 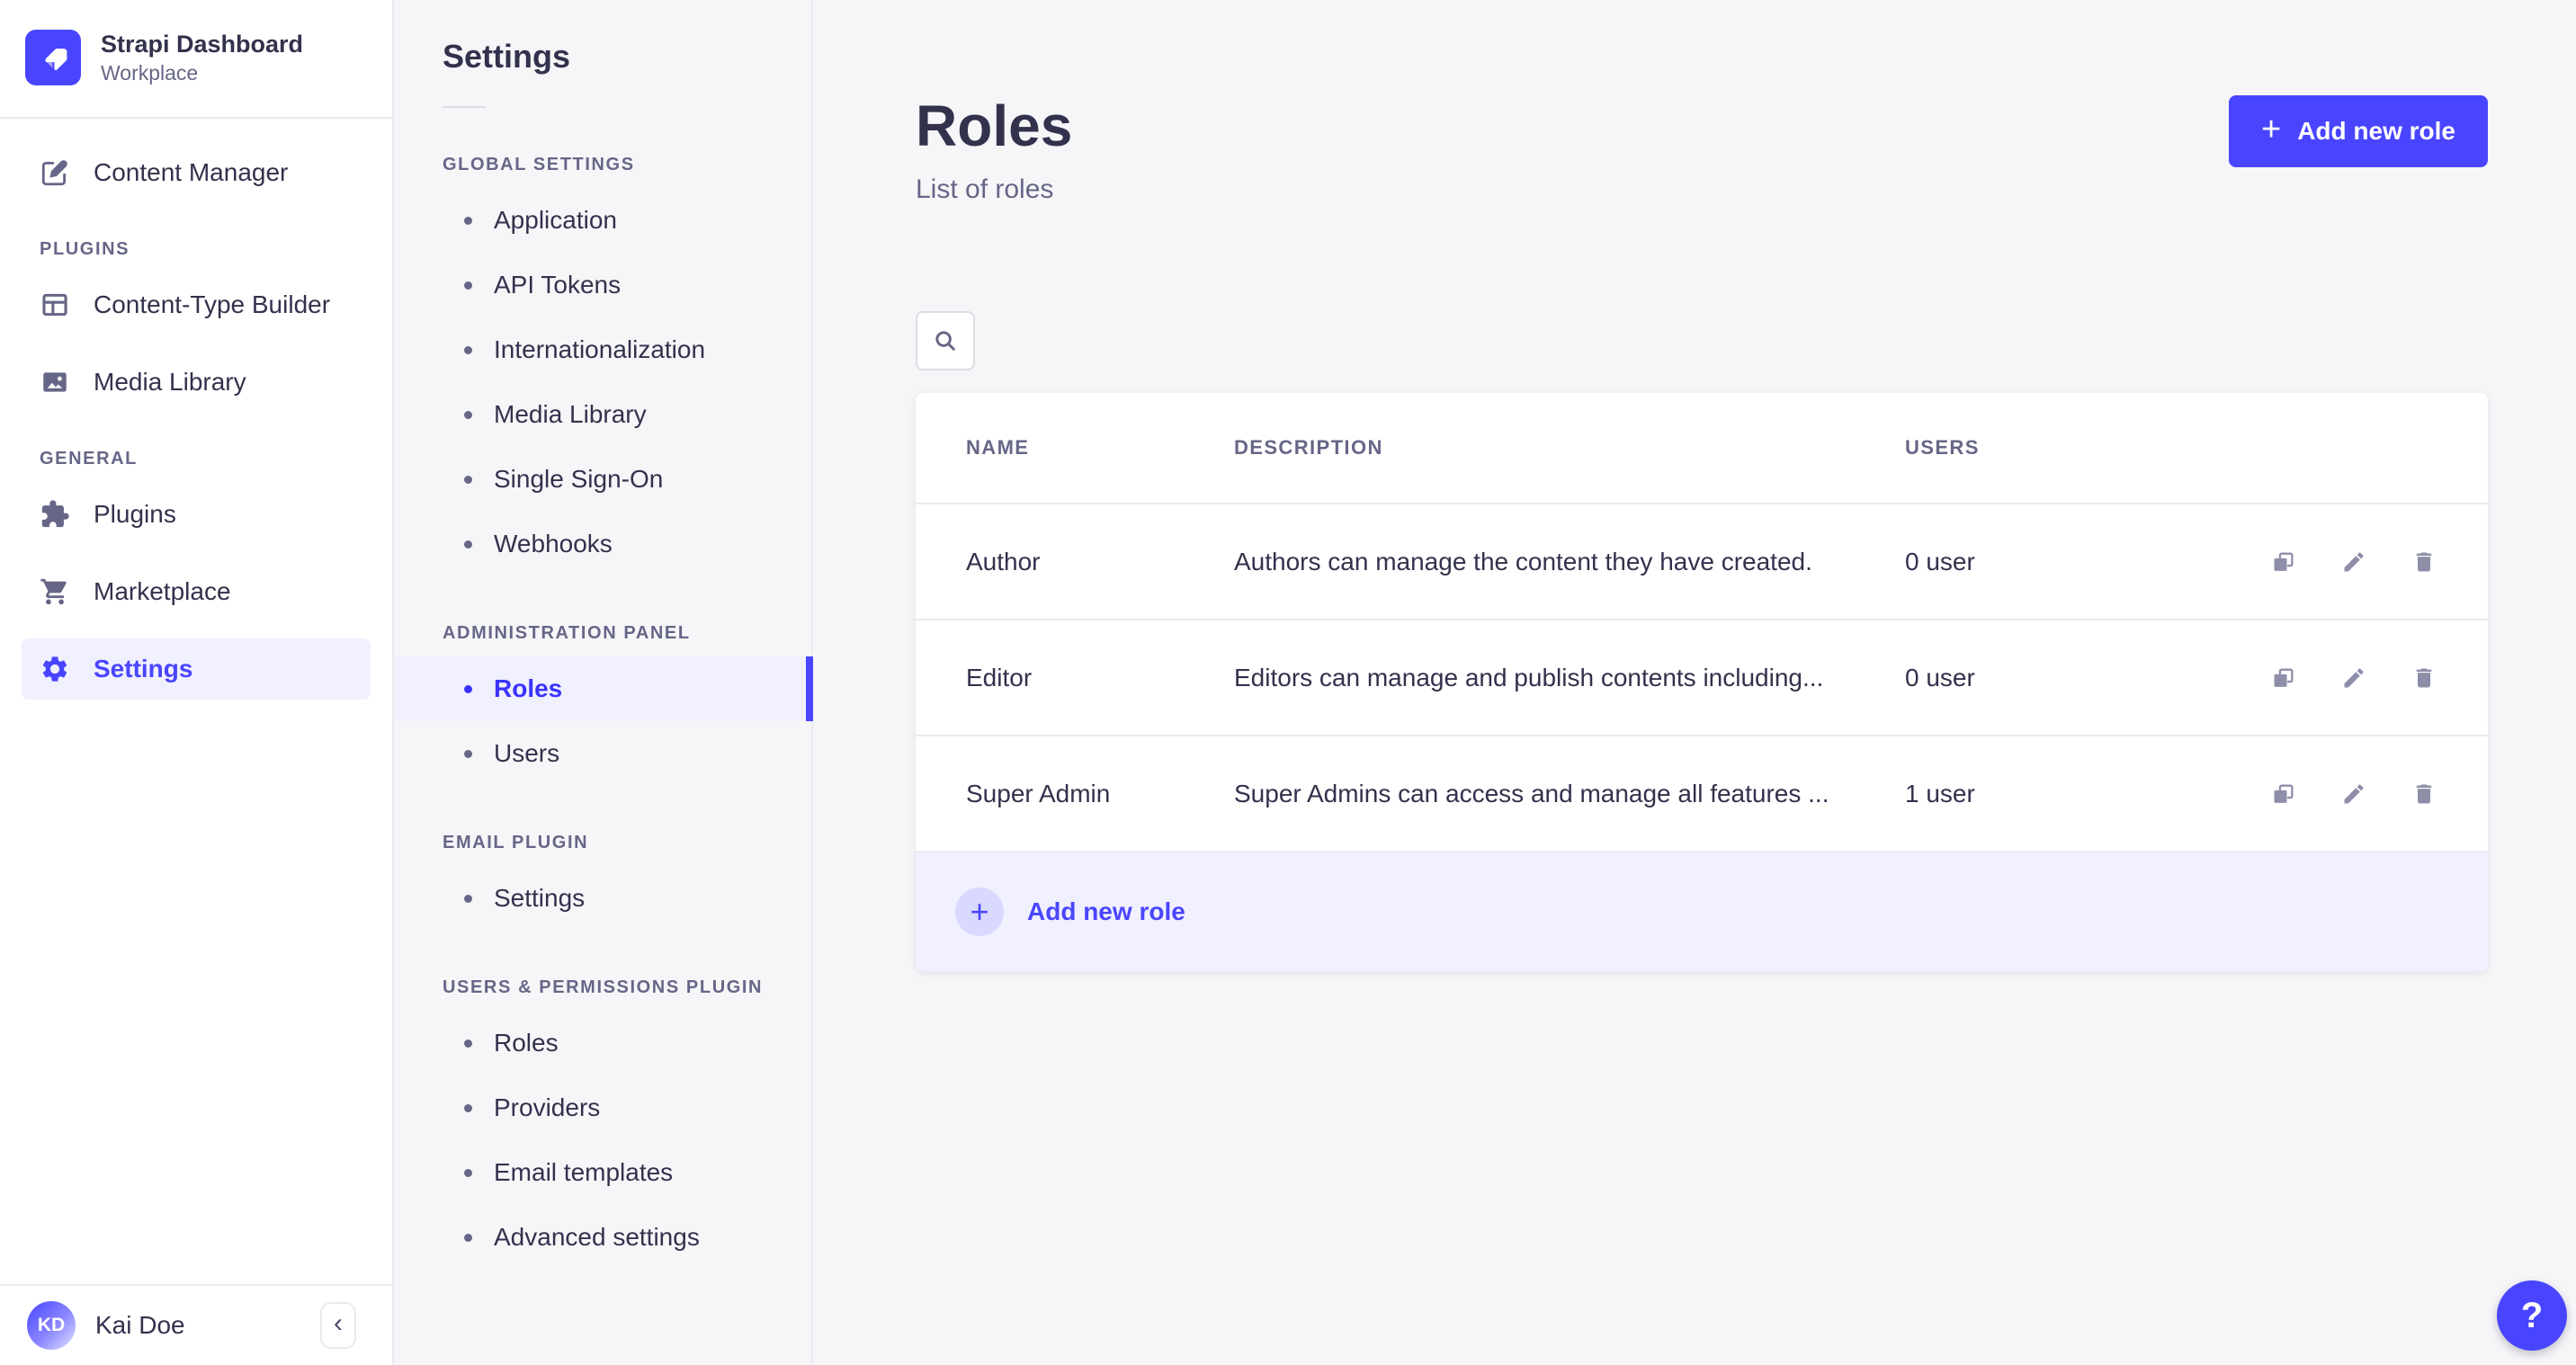 I want to click on content-manager-icon, so click(x=55, y=173).